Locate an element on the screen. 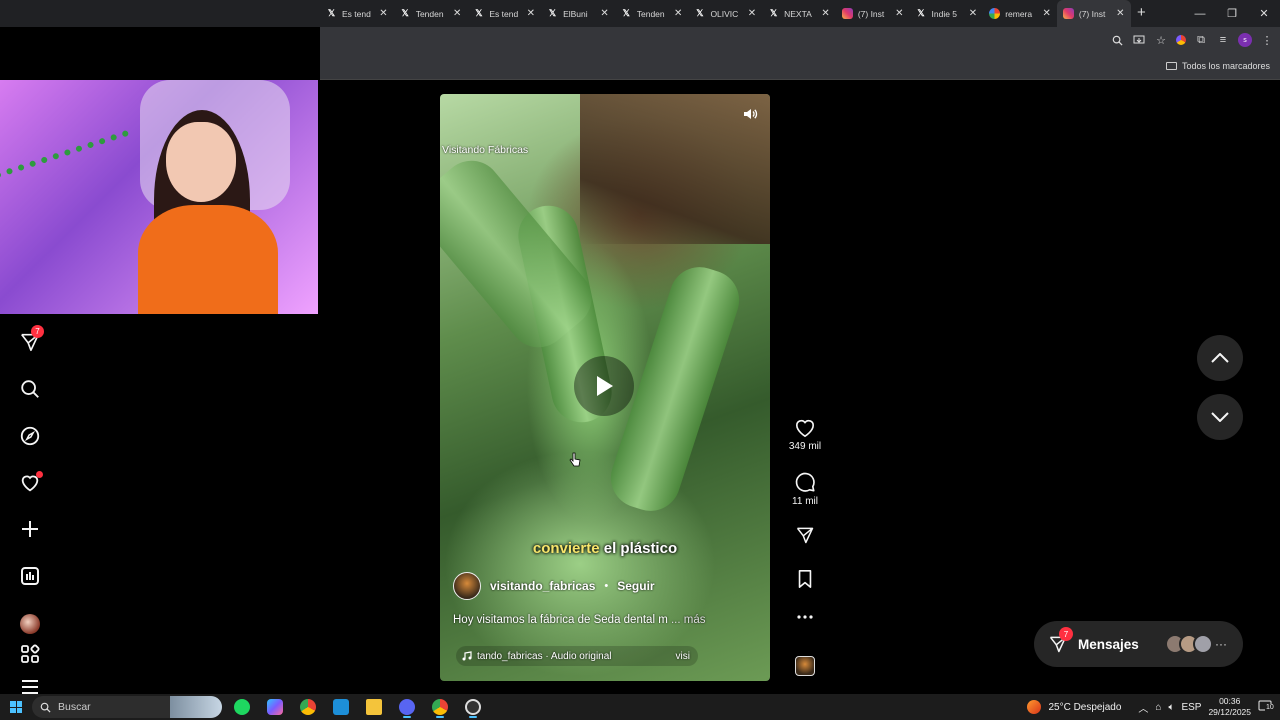 The image size is (1280, 720). bookmark-star-icon: ☆ is located at coordinates (1161, 40).